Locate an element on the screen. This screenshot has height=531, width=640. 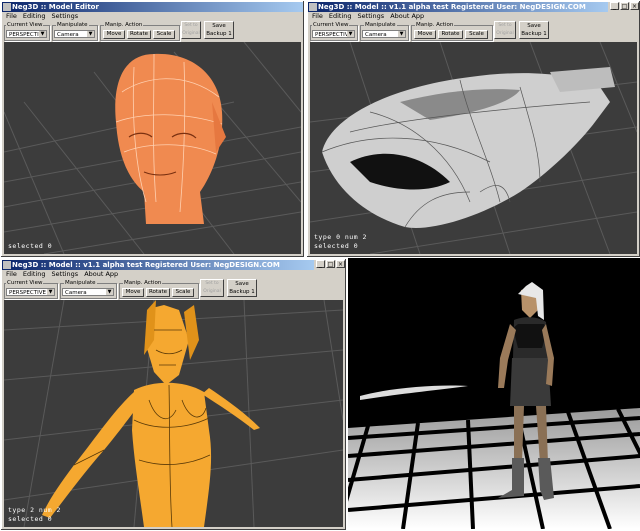
head-model is located at coordinates (170, 139).